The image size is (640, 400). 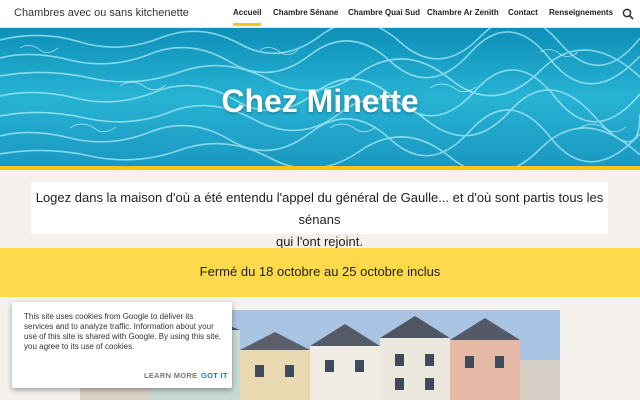 I want to click on nav-item-accueil: Accueil, so click(x=247, y=17).